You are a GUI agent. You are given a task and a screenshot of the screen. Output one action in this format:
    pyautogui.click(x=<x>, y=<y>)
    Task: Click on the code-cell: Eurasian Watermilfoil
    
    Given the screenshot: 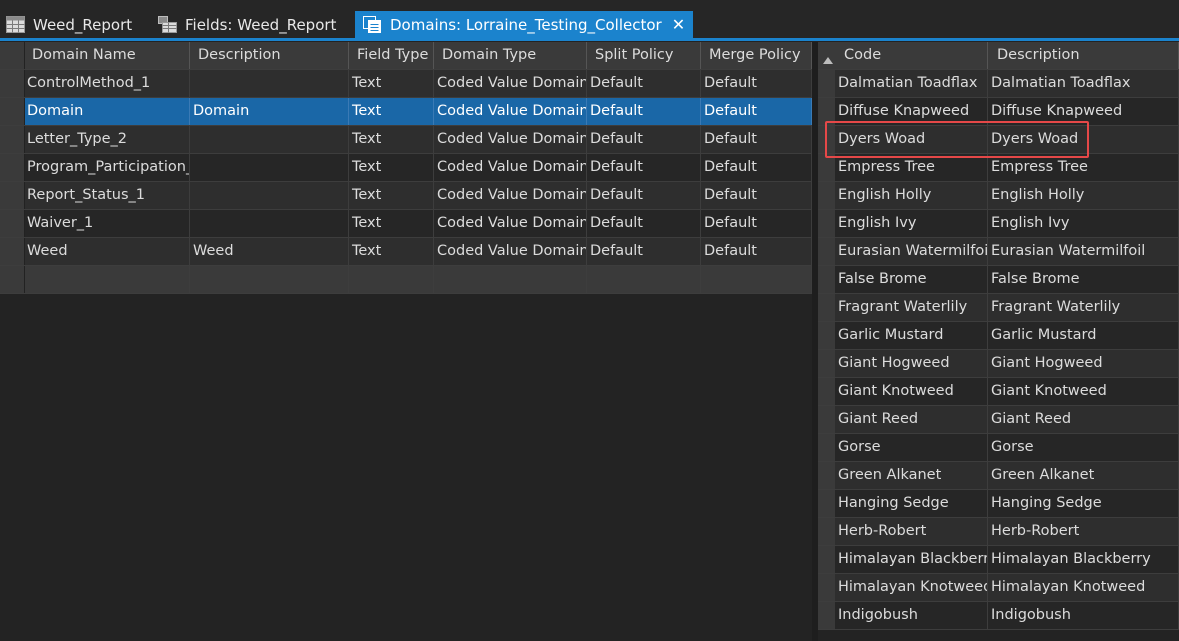 What is the action you would take?
    pyautogui.click(x=911, y=251)
    